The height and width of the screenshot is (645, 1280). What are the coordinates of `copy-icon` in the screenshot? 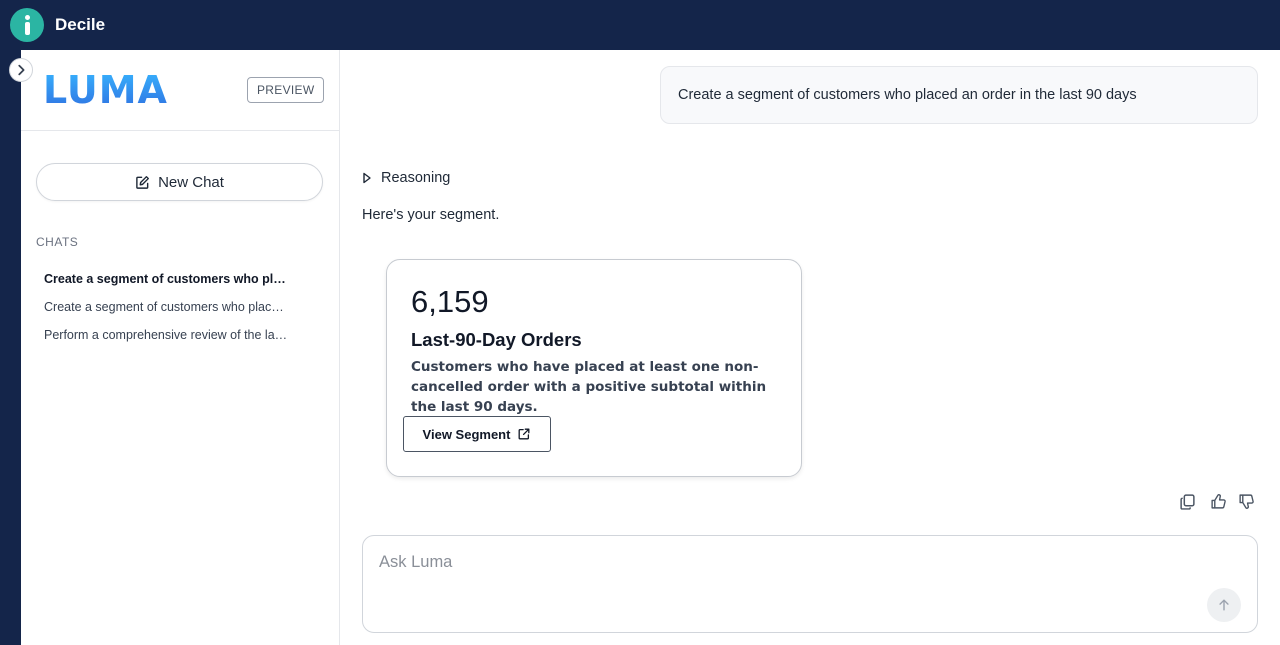 It's located at (1187, 501).